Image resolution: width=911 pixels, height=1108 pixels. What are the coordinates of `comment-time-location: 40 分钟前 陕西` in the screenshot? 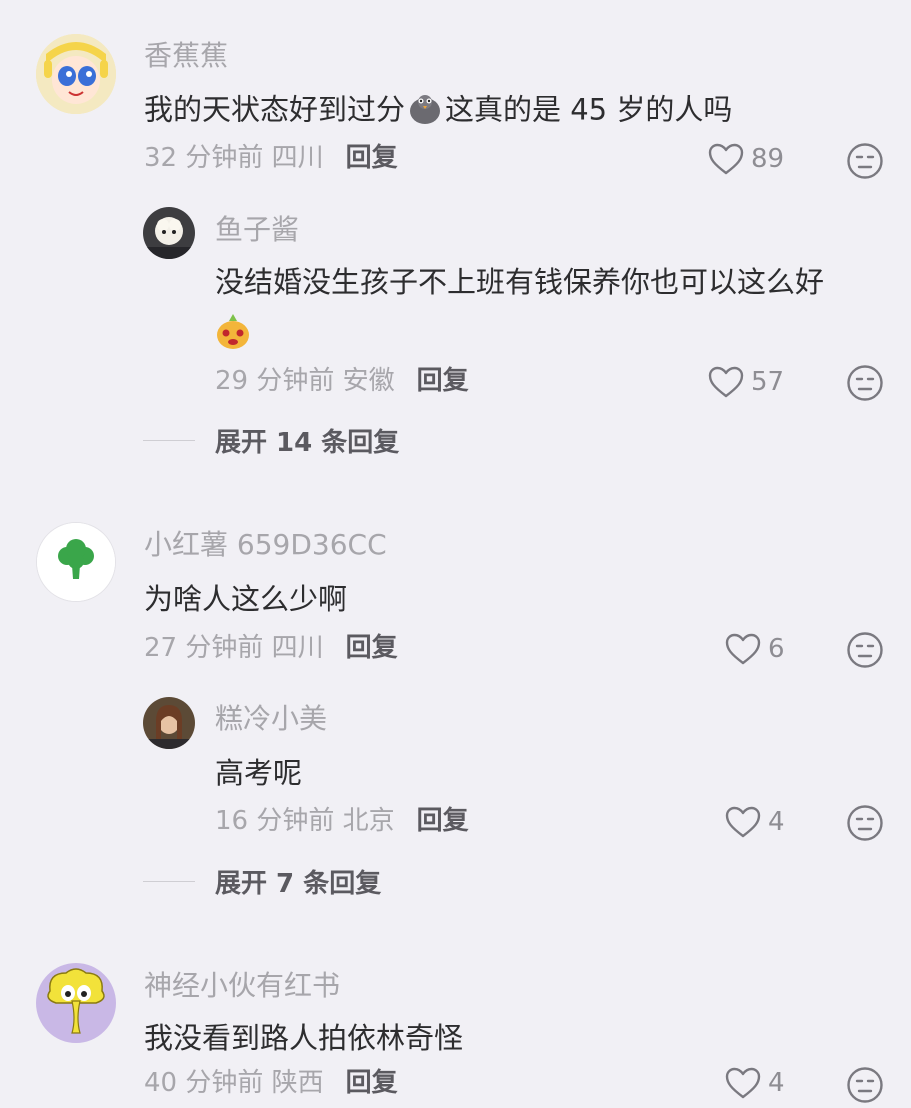 It's located at (234, 1083).